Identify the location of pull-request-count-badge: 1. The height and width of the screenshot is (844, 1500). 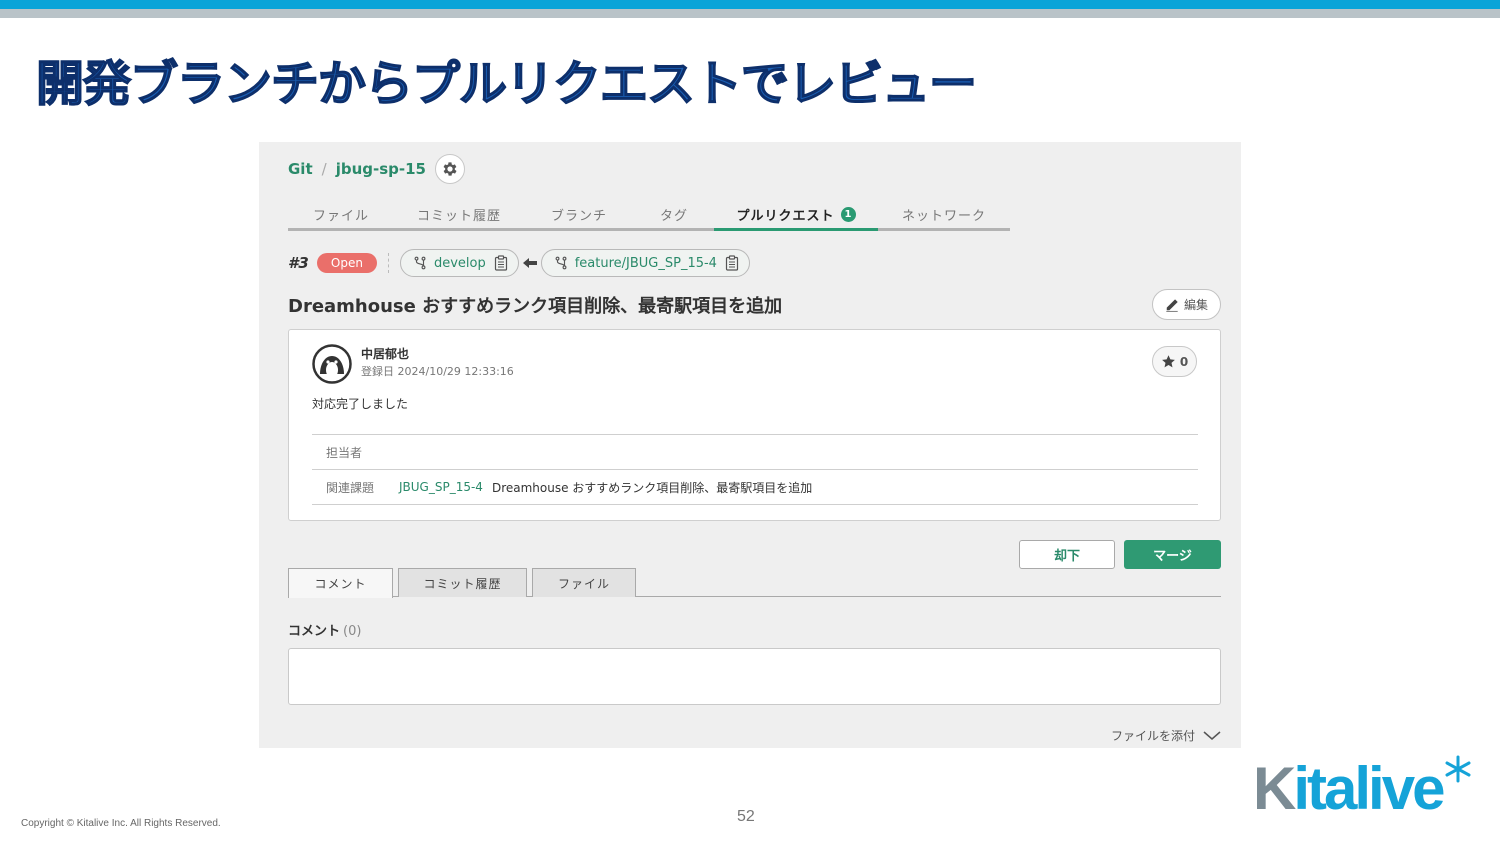
(848, 214).